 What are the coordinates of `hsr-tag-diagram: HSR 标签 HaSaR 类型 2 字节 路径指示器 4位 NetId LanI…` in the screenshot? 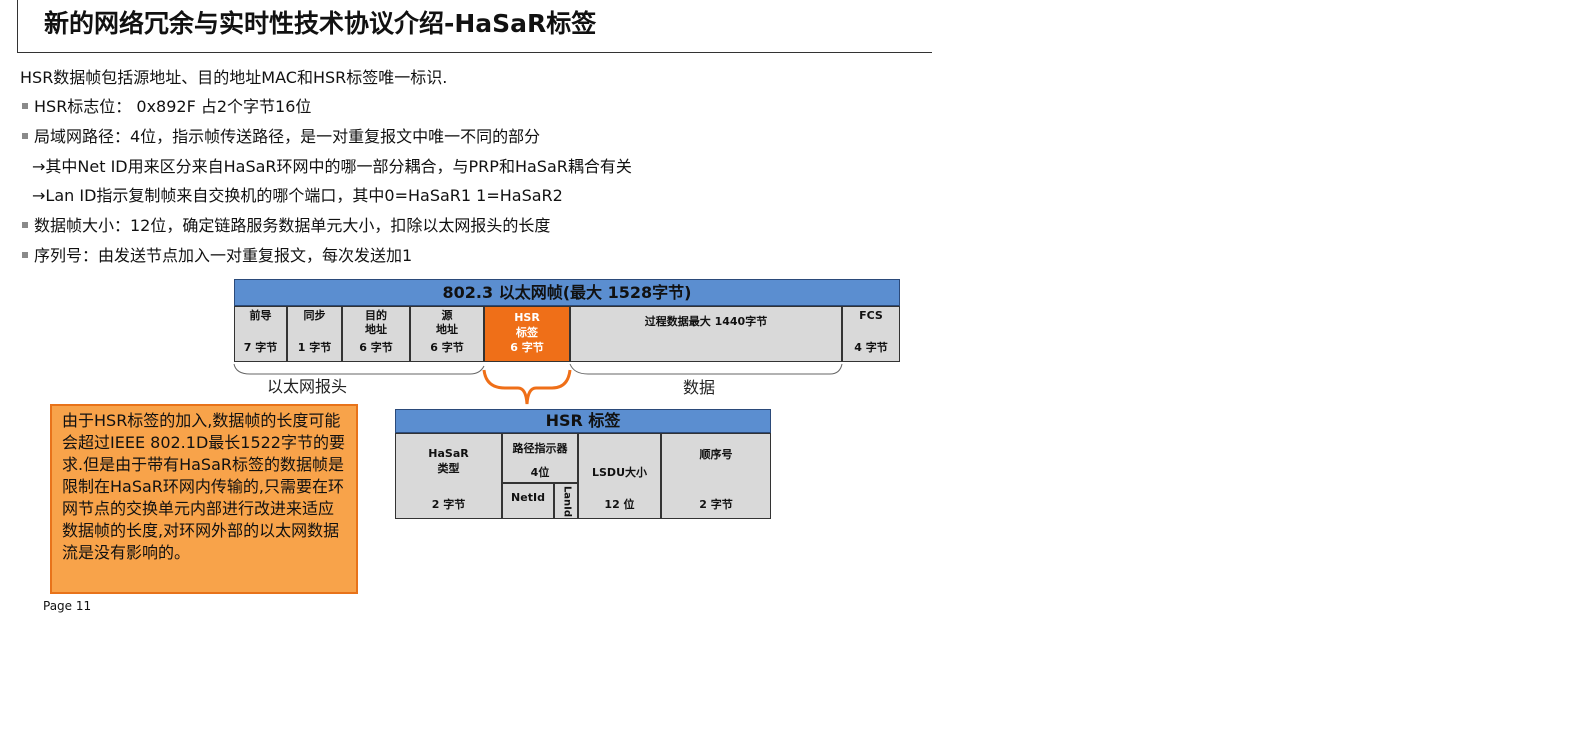 It's located at (583, 464).